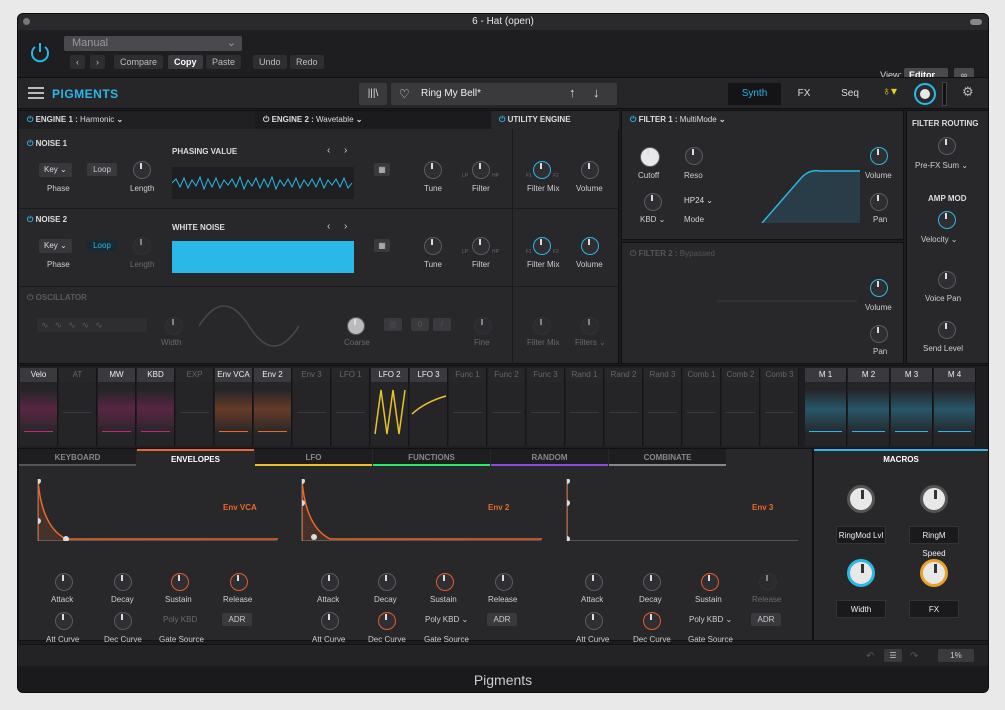  I want to click on menu-icon, so click(36, 93).